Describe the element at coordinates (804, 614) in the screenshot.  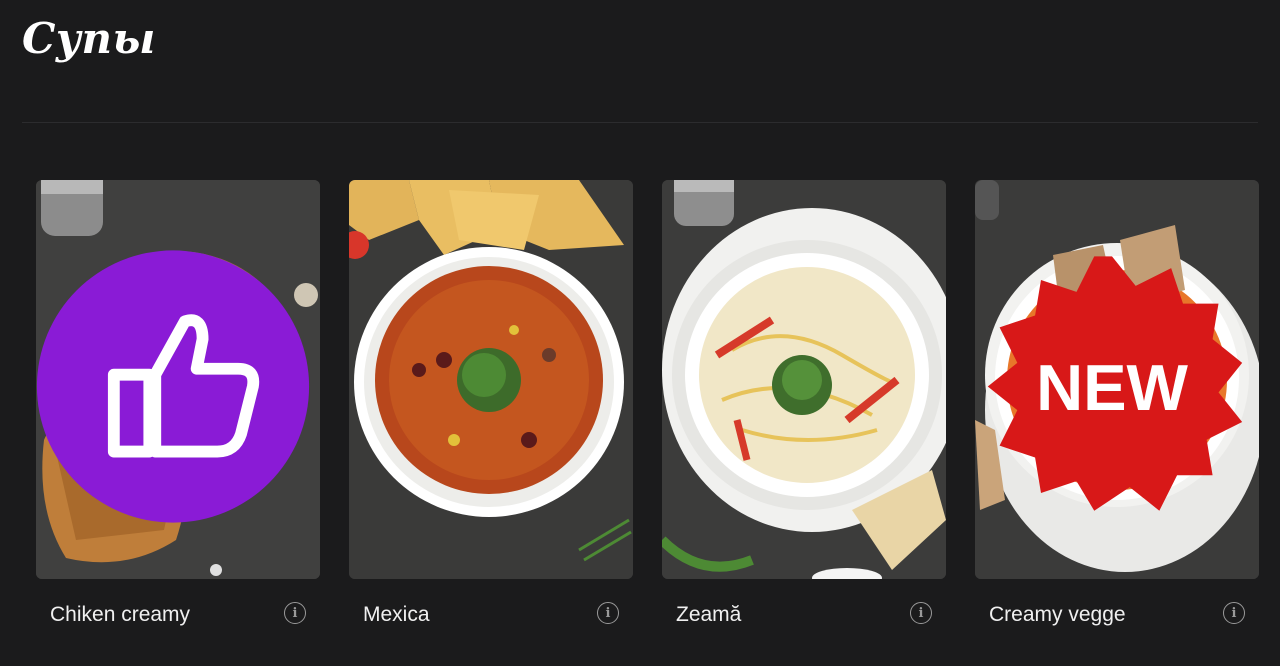
I see `product-footer: Zeamă i` at that location.